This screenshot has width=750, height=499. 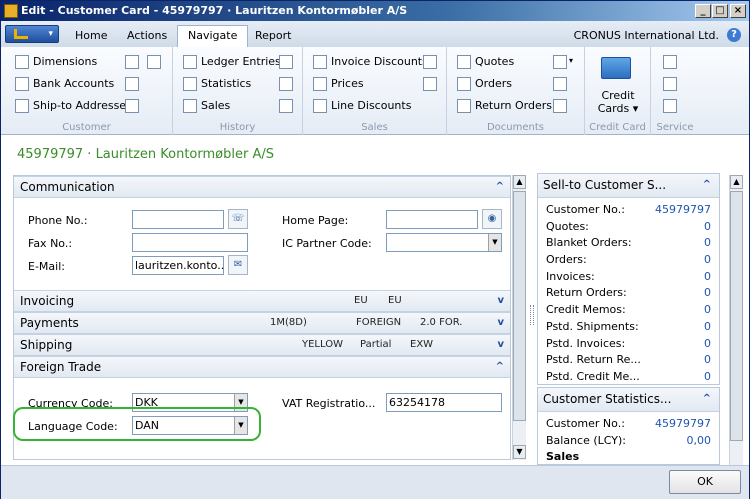 I want to click on tab-actions: Actions, so click(x=147, y=37).